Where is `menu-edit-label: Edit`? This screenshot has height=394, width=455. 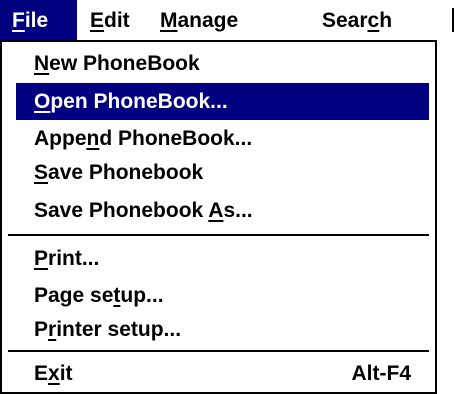
menu-edit-label: Edit is located at coordinates (110, 20).